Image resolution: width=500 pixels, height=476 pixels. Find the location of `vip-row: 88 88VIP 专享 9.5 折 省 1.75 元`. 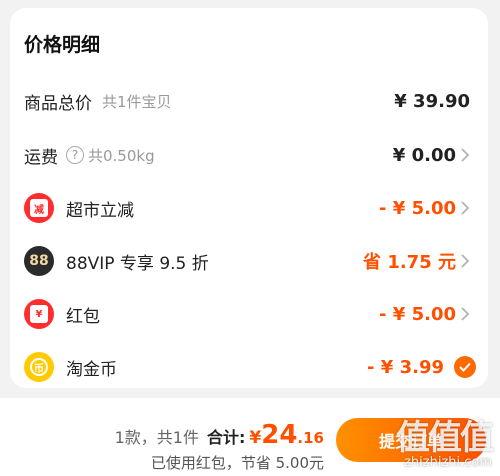

vip-row: 88 88VIP 专享 9.5 折 省 1.75 元 is located at coordinates (250, 261).